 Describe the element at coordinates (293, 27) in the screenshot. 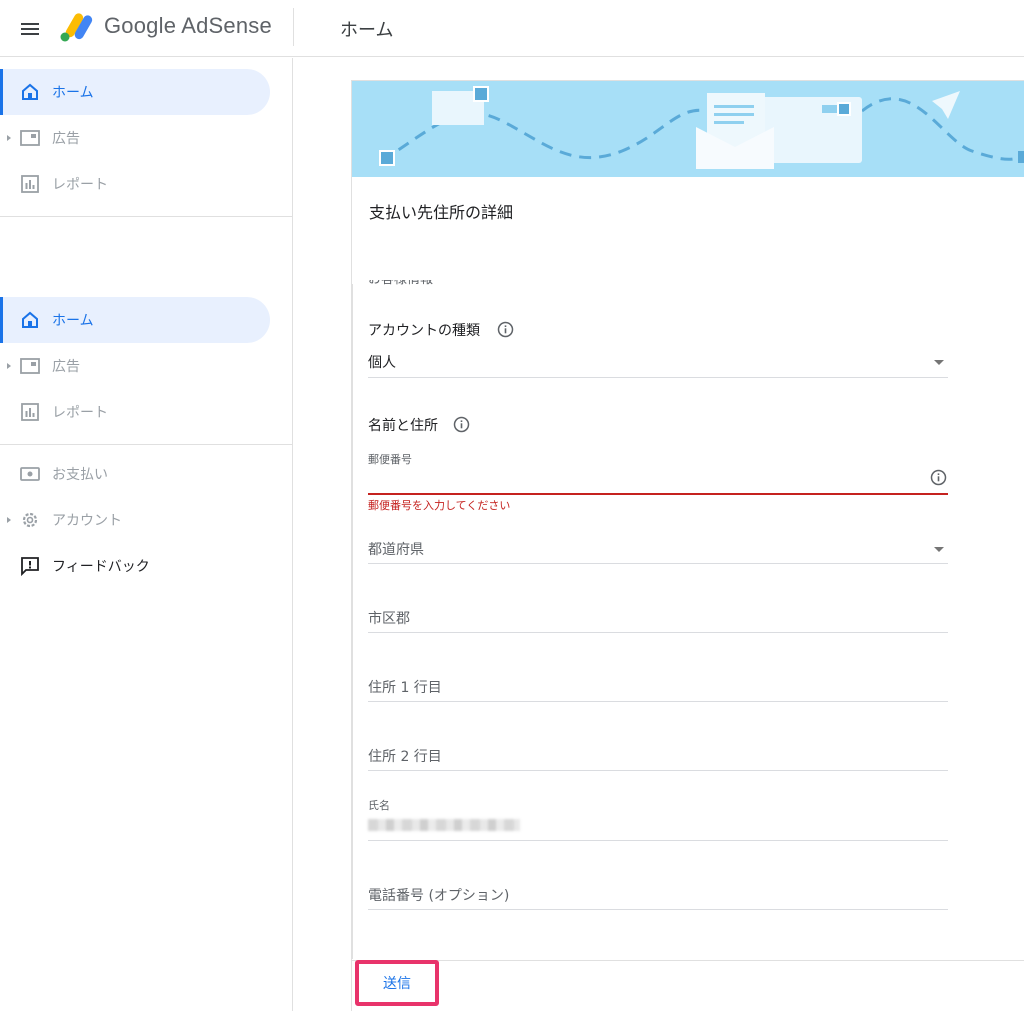

I see `topbar-divider` at that location.